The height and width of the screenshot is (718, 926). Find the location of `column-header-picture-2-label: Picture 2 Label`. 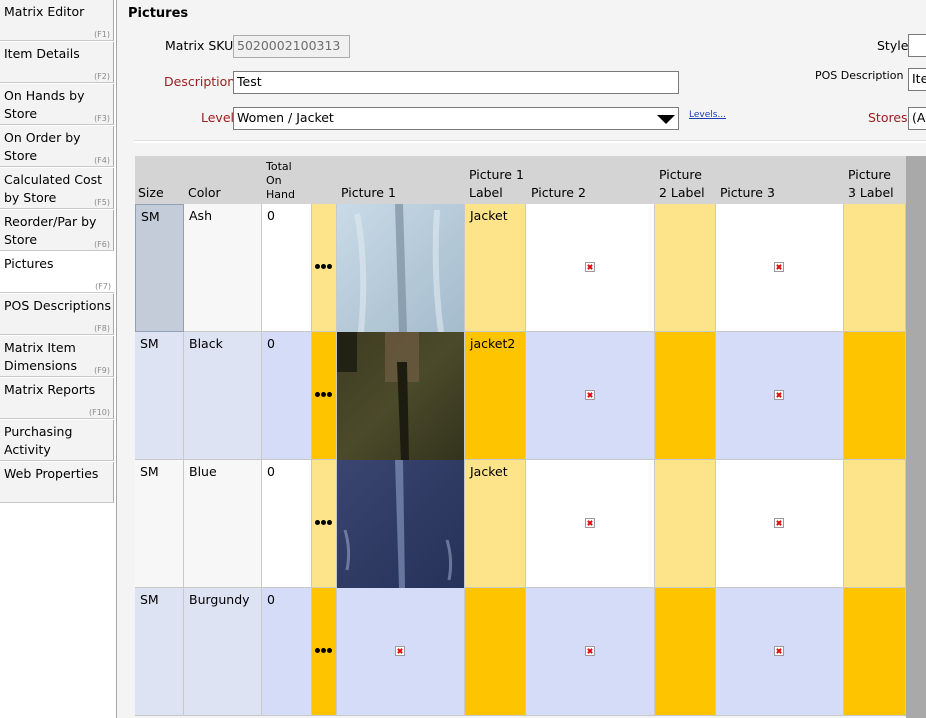

column-header-picture-2-label: Picture 2 Label is located at coordinates (682, 184).